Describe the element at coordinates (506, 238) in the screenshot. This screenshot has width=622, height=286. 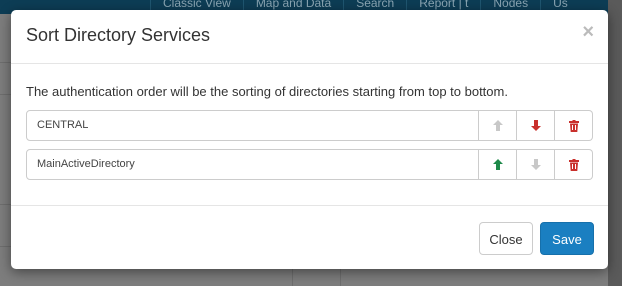
I see `close-button: Close` at that location.